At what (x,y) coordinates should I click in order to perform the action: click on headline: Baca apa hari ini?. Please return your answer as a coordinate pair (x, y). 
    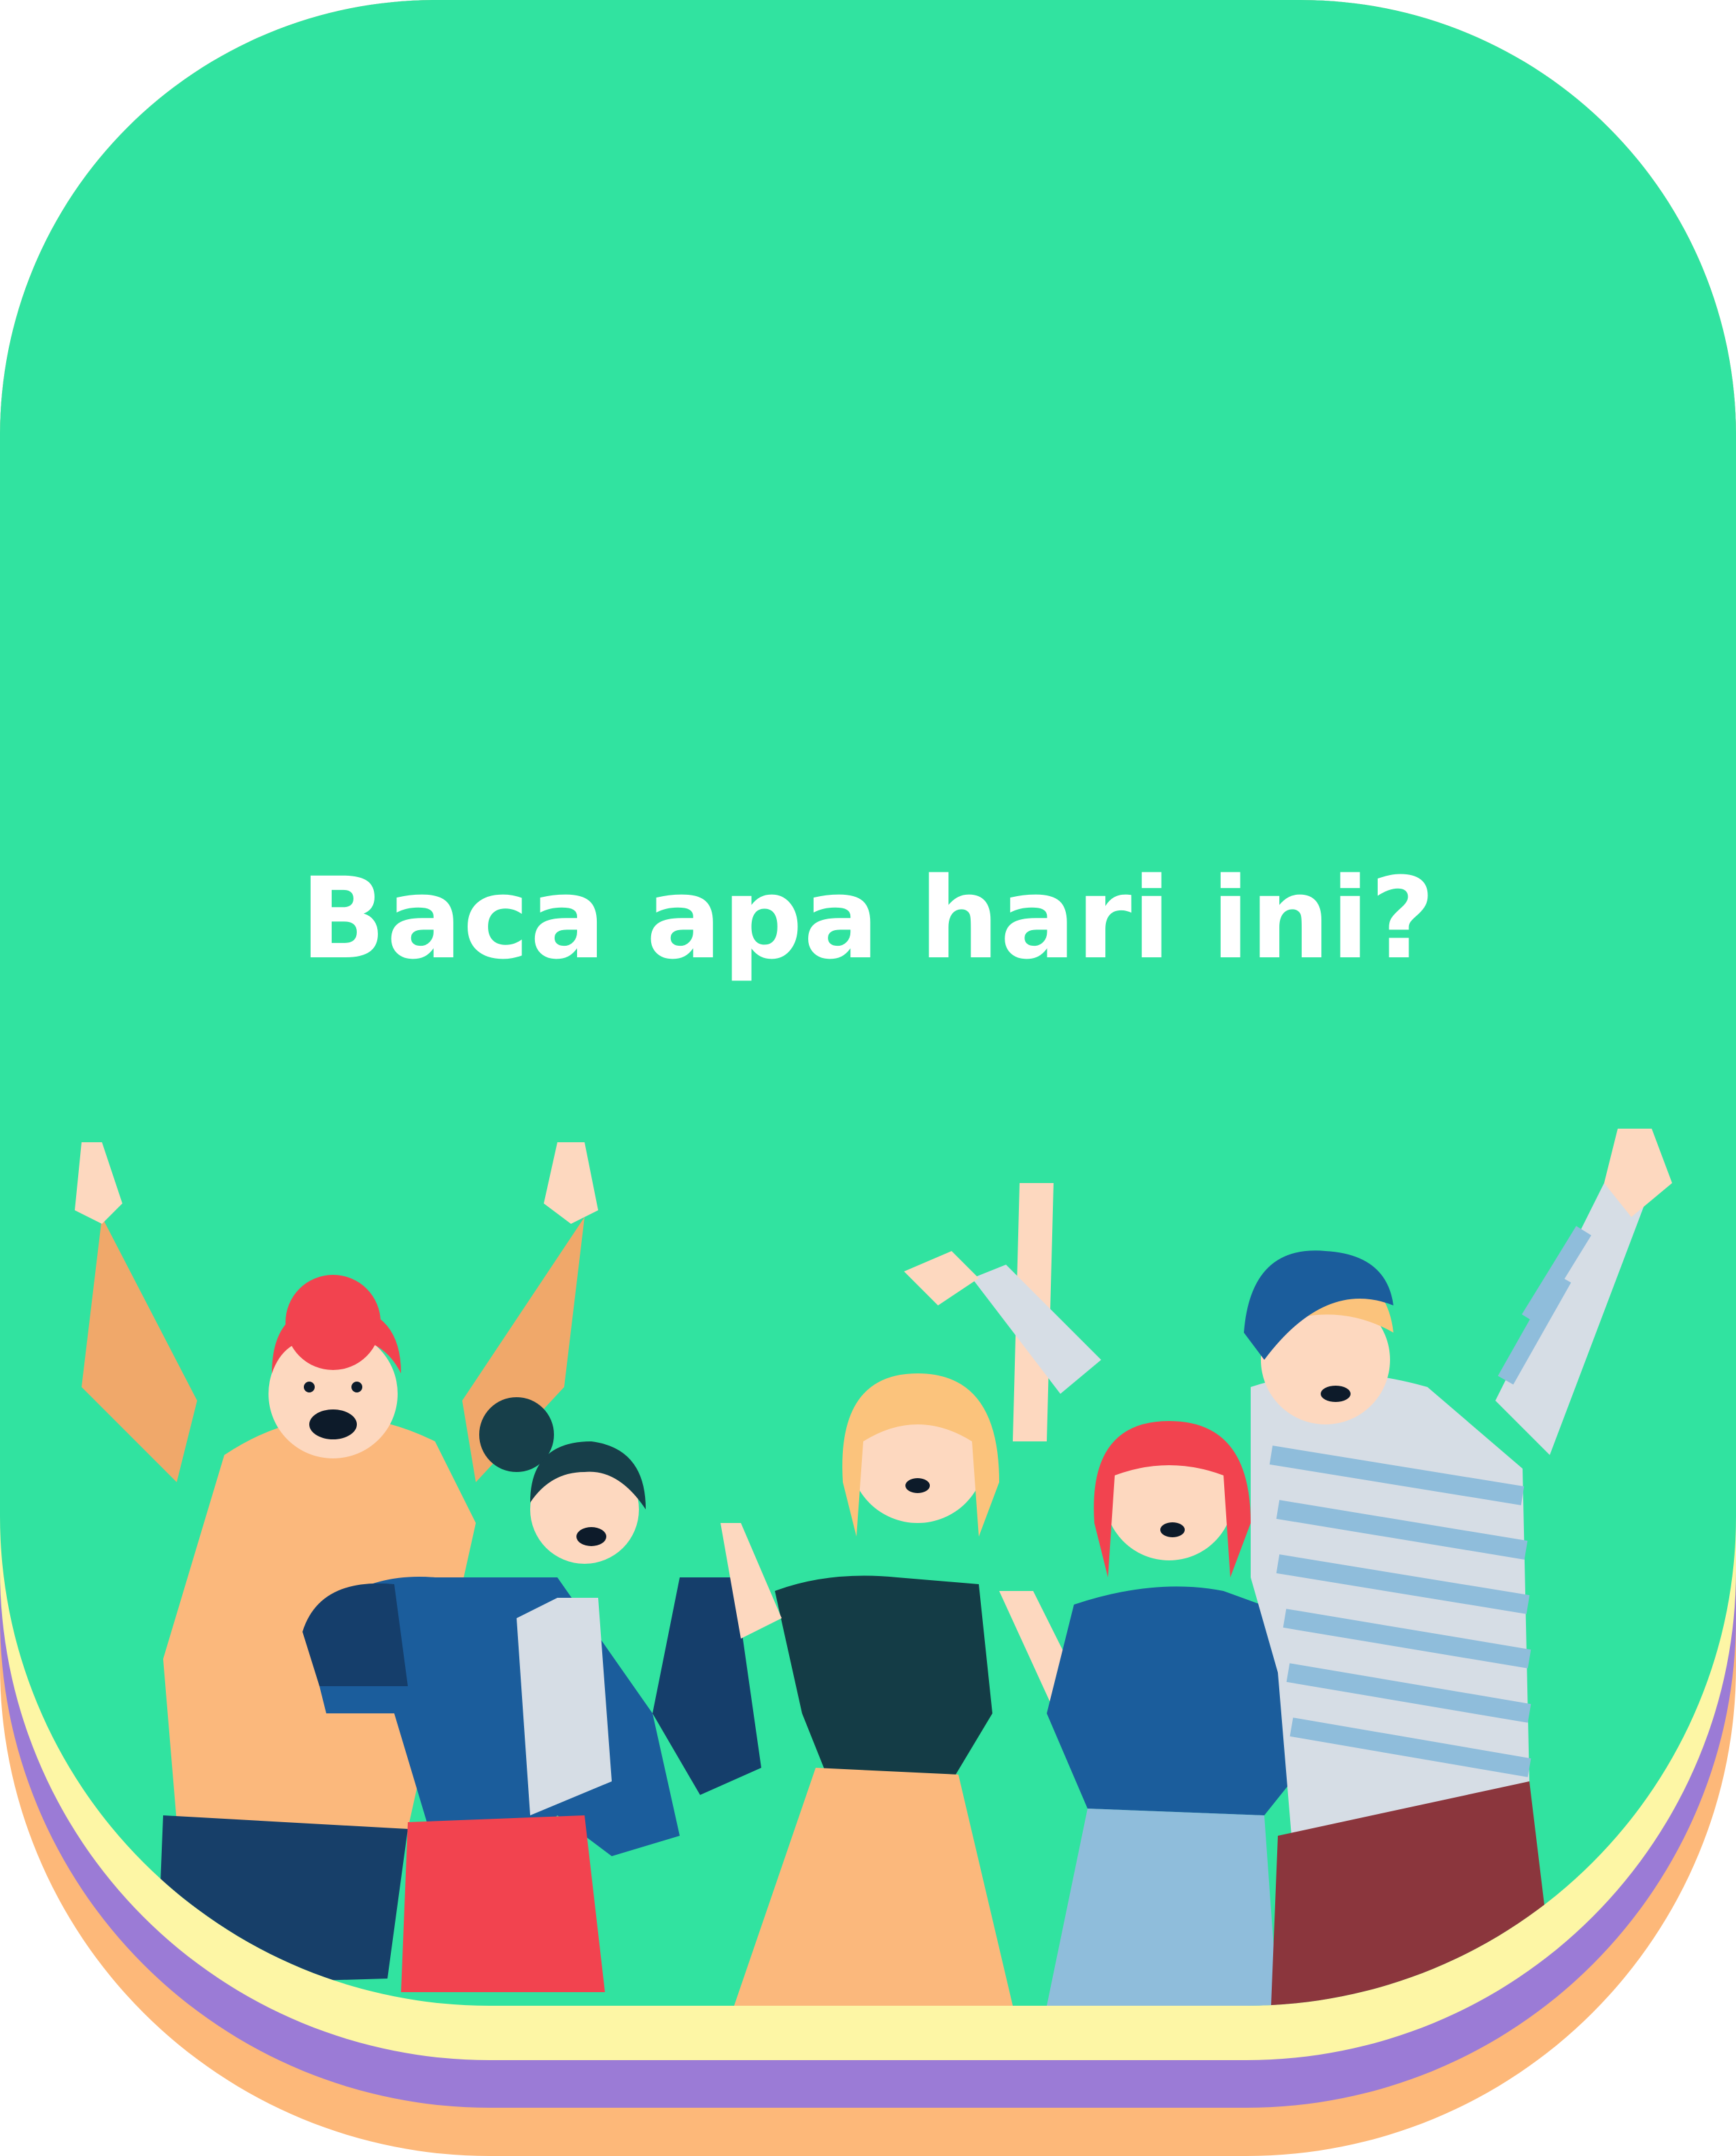
    Looking at the image, I should click on (868, 918).